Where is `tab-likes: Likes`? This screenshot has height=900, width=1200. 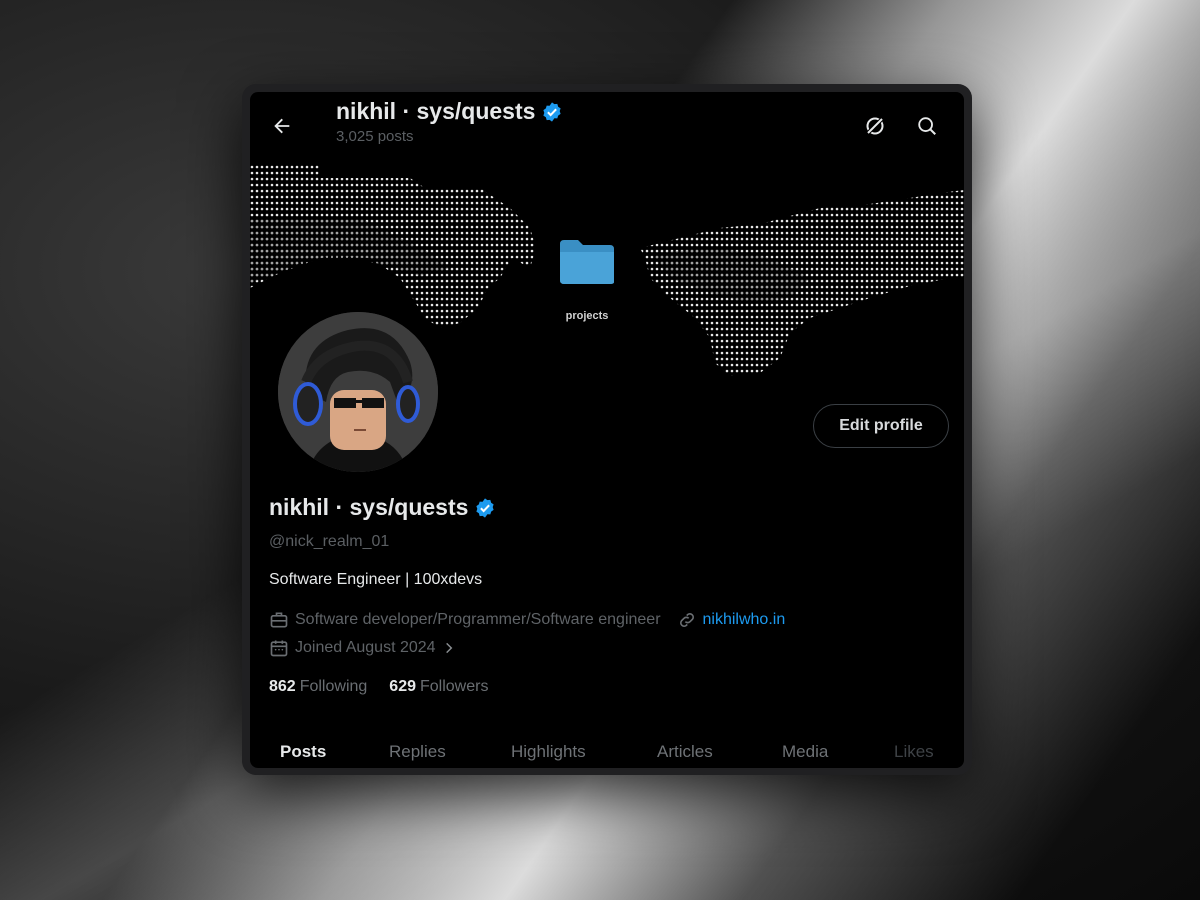 tab-likes: Likes is located at coordinates (914, 752).